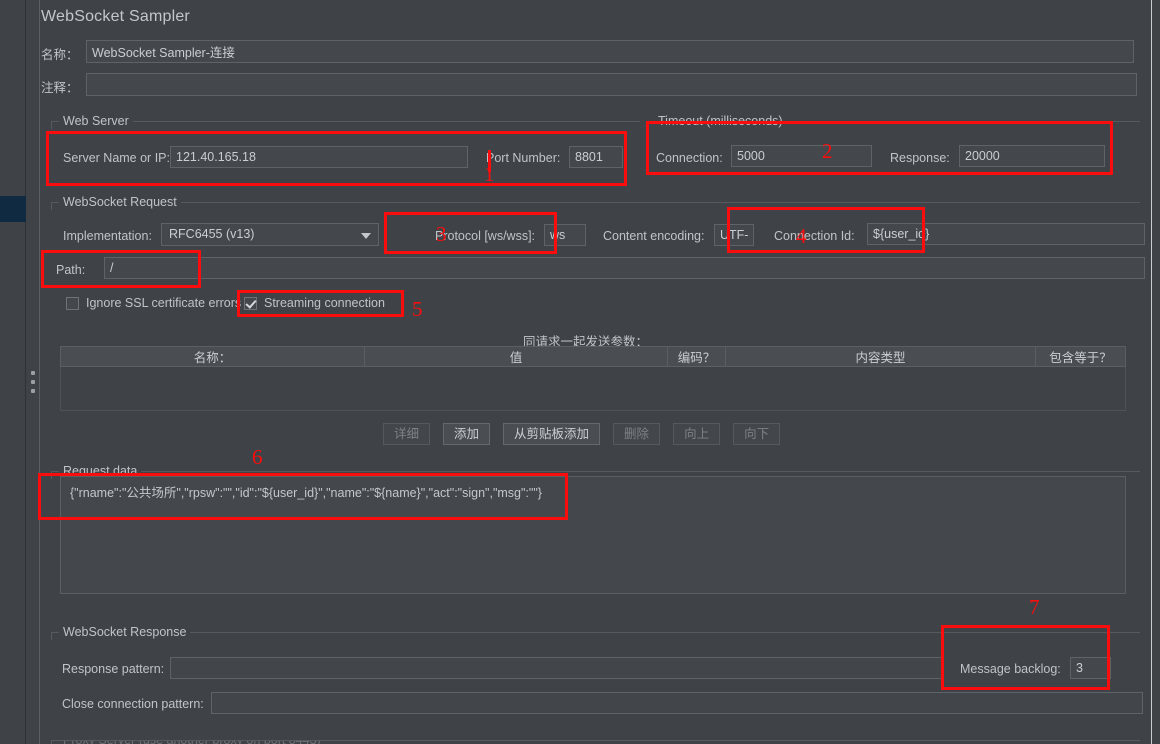 This screenshot has height=744, width=1160. Describe the element at coordinates (212, 234) in the screenshot. I see `implementation-value: RFC6455 (v13)` at that location.